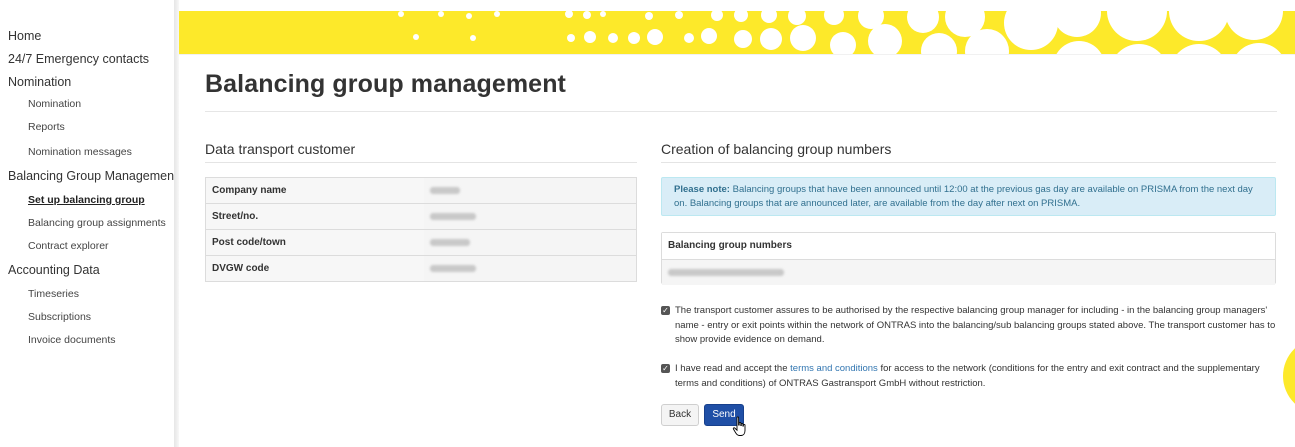 This screenshot has height=447, width=1295. Describe the element at coordinates (665, 310) in the screenshot. I see `authorisation-checkbox: ✓` at that location.